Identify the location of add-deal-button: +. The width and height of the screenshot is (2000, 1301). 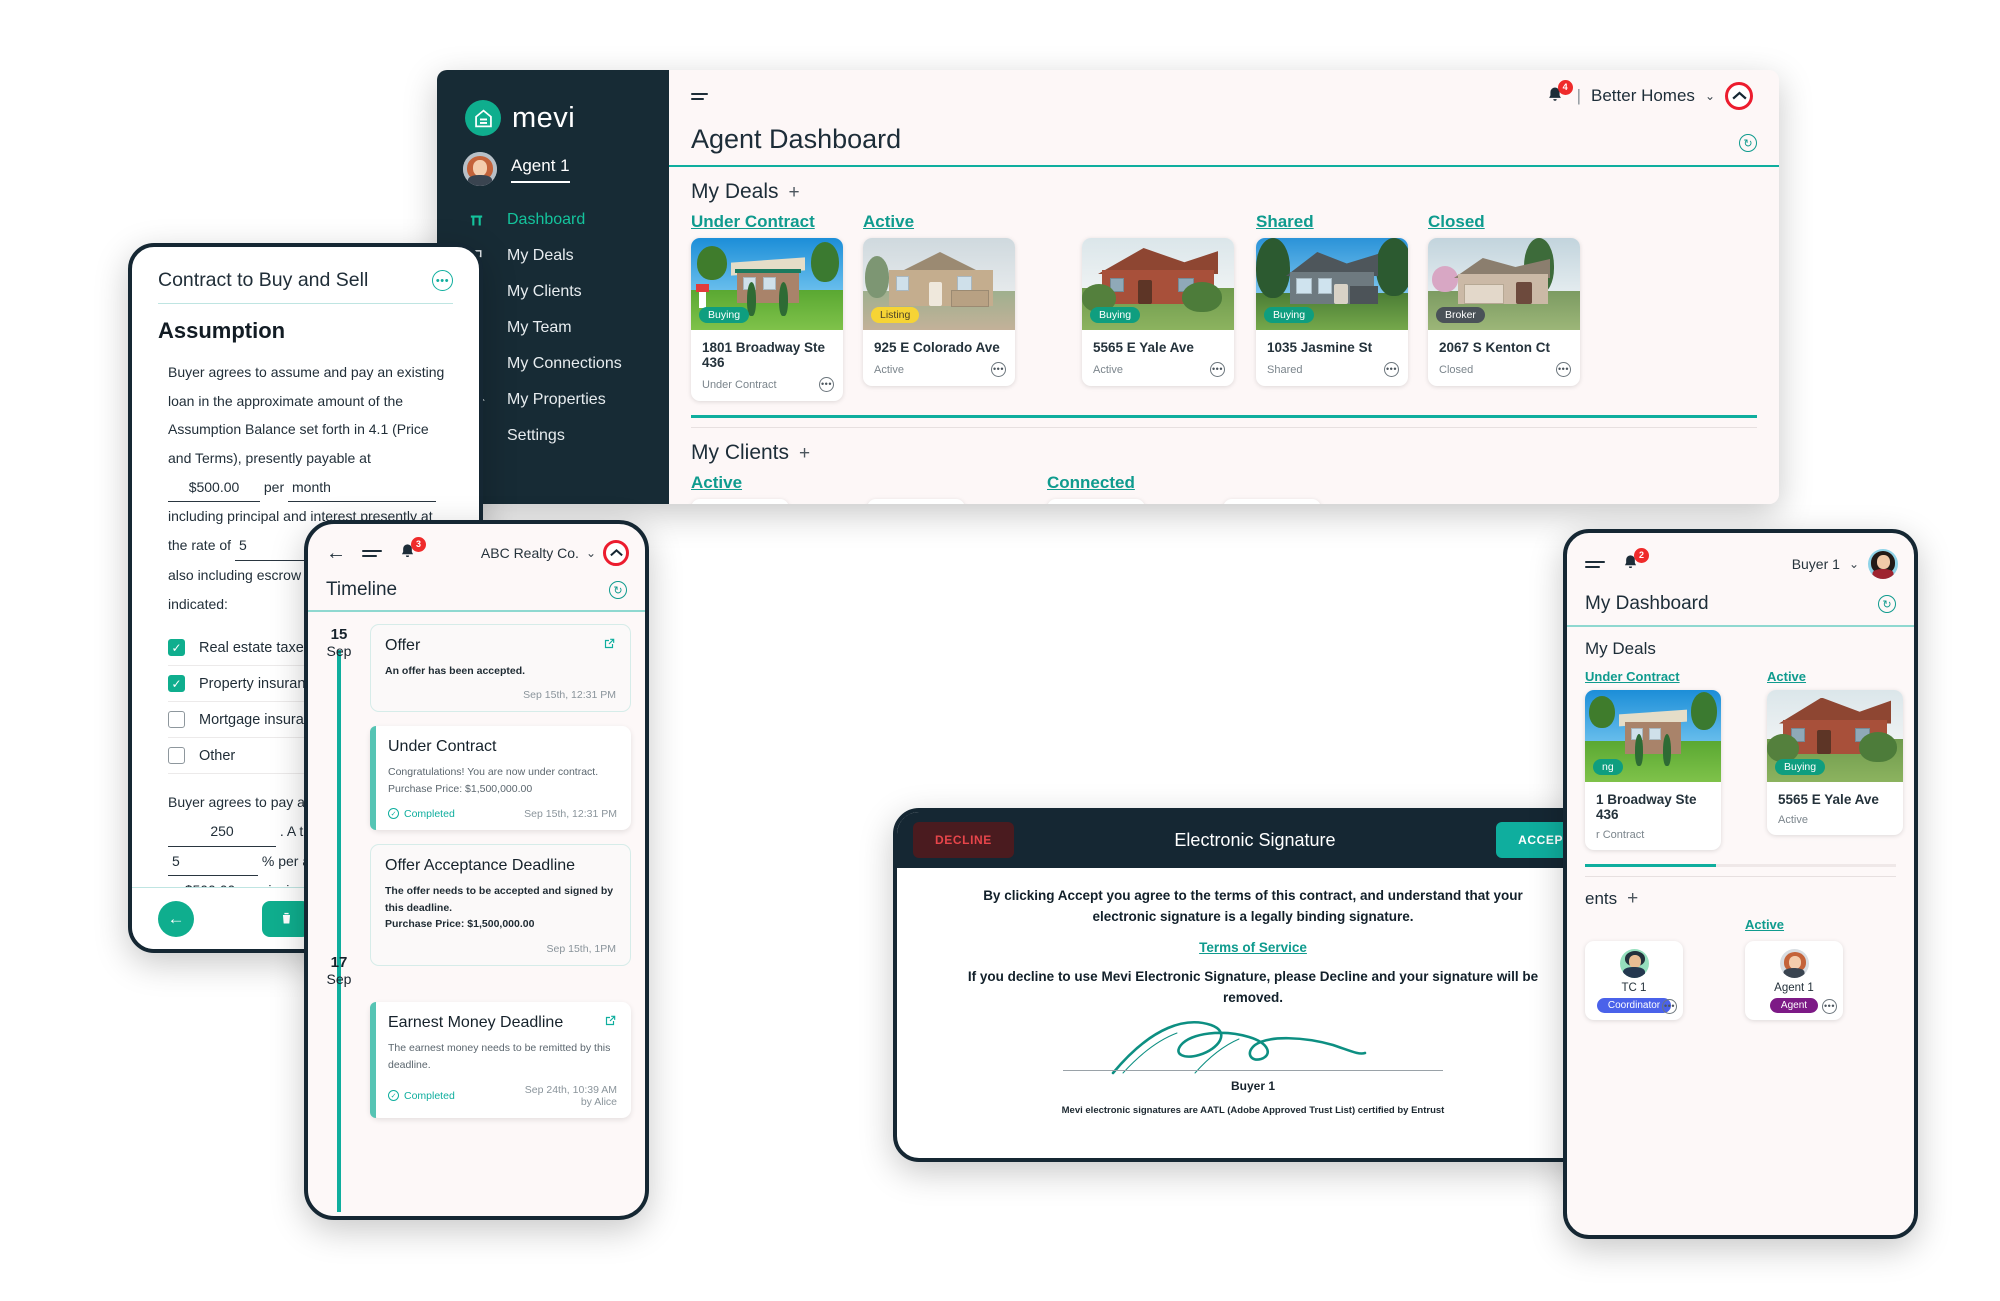
(794, 192).